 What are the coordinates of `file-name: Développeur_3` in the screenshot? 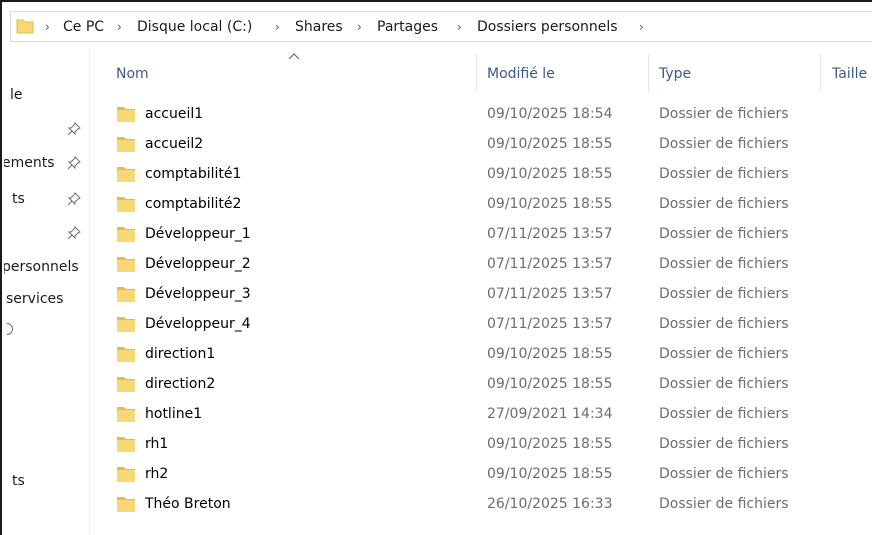 It's located at (198, 294).